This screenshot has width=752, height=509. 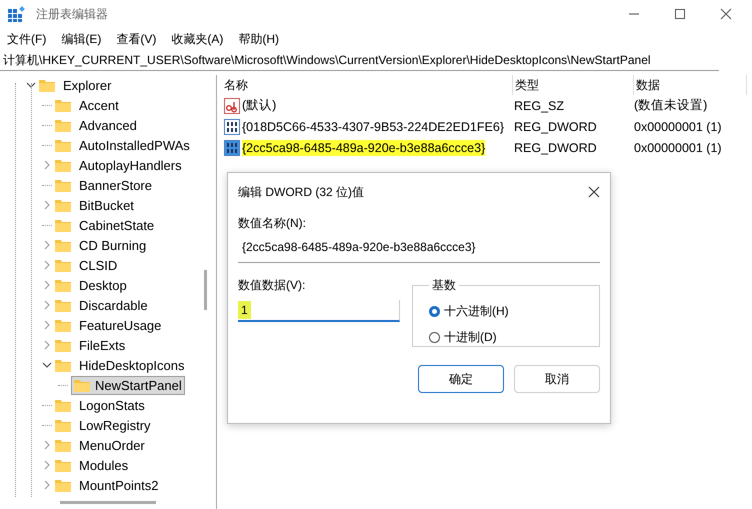 What do you see at coordinates (272, 285) in the screenshot?
I see `field-label: 数值数据(V):` at bounding box center [272, 285].